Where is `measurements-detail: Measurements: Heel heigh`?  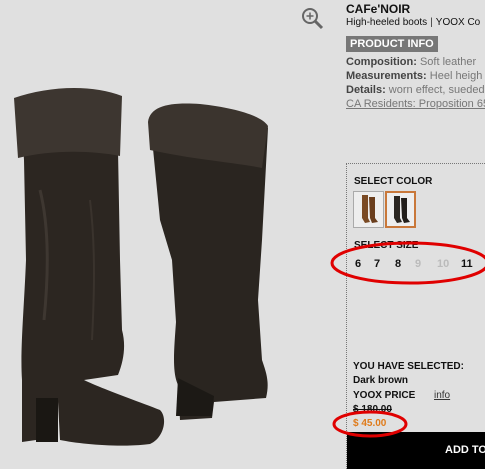
measurements-detail: Measurements: Heel heigh is located at coordinates (414, 76).